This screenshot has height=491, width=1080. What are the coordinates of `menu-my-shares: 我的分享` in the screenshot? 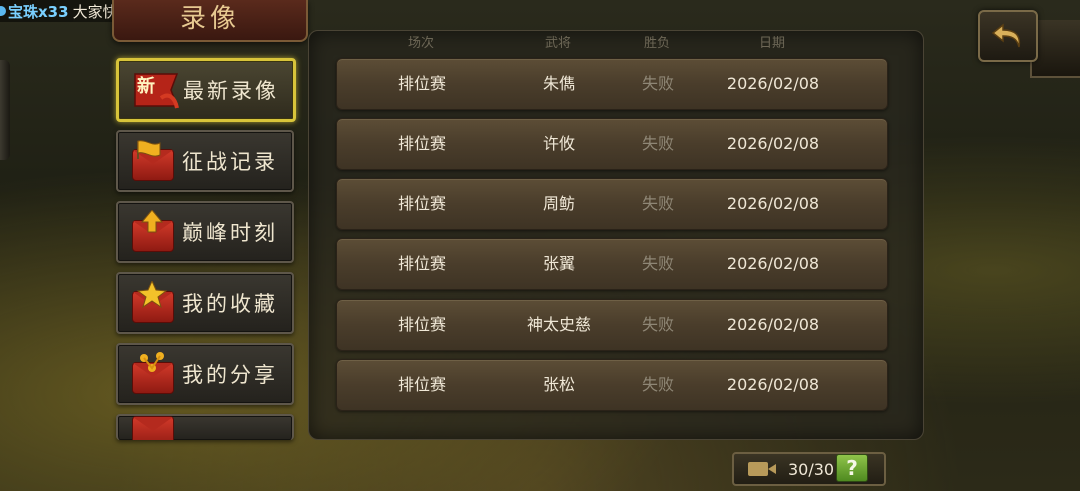 It's located at (205, 374).